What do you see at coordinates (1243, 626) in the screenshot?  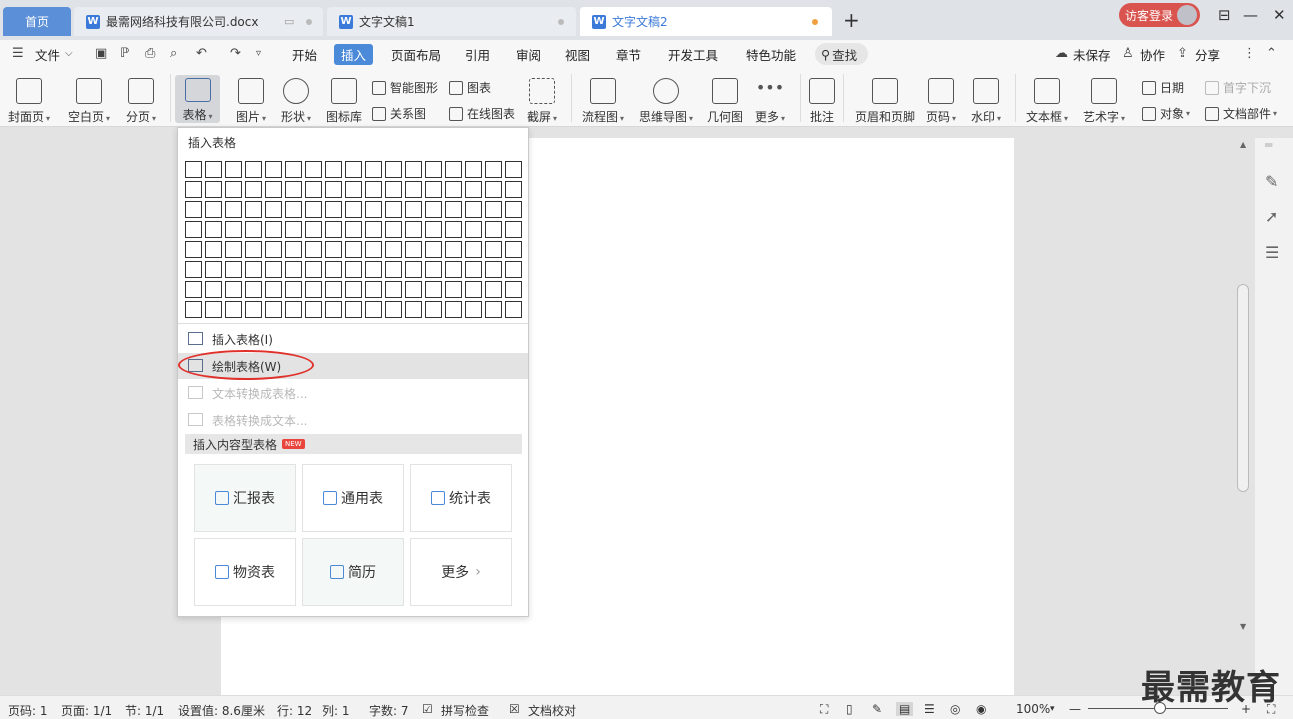 I see `scroll-down-icon: ▼` at bounding box center [1243, 626].